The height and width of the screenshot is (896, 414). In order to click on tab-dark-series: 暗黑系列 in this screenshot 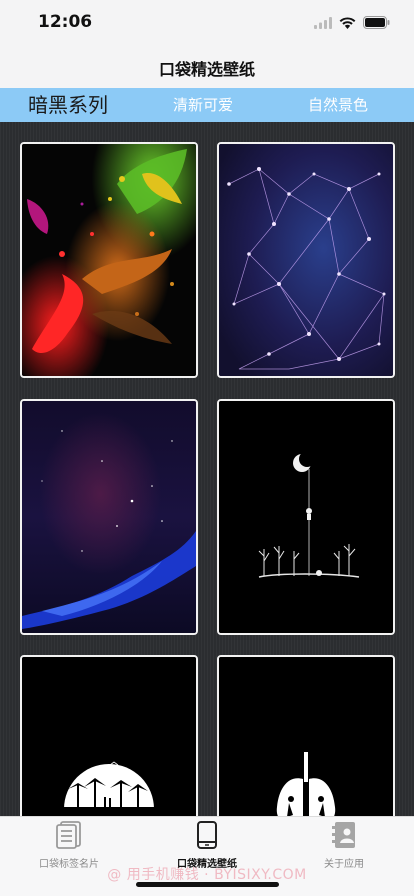, I will do `click(68, 105)`.